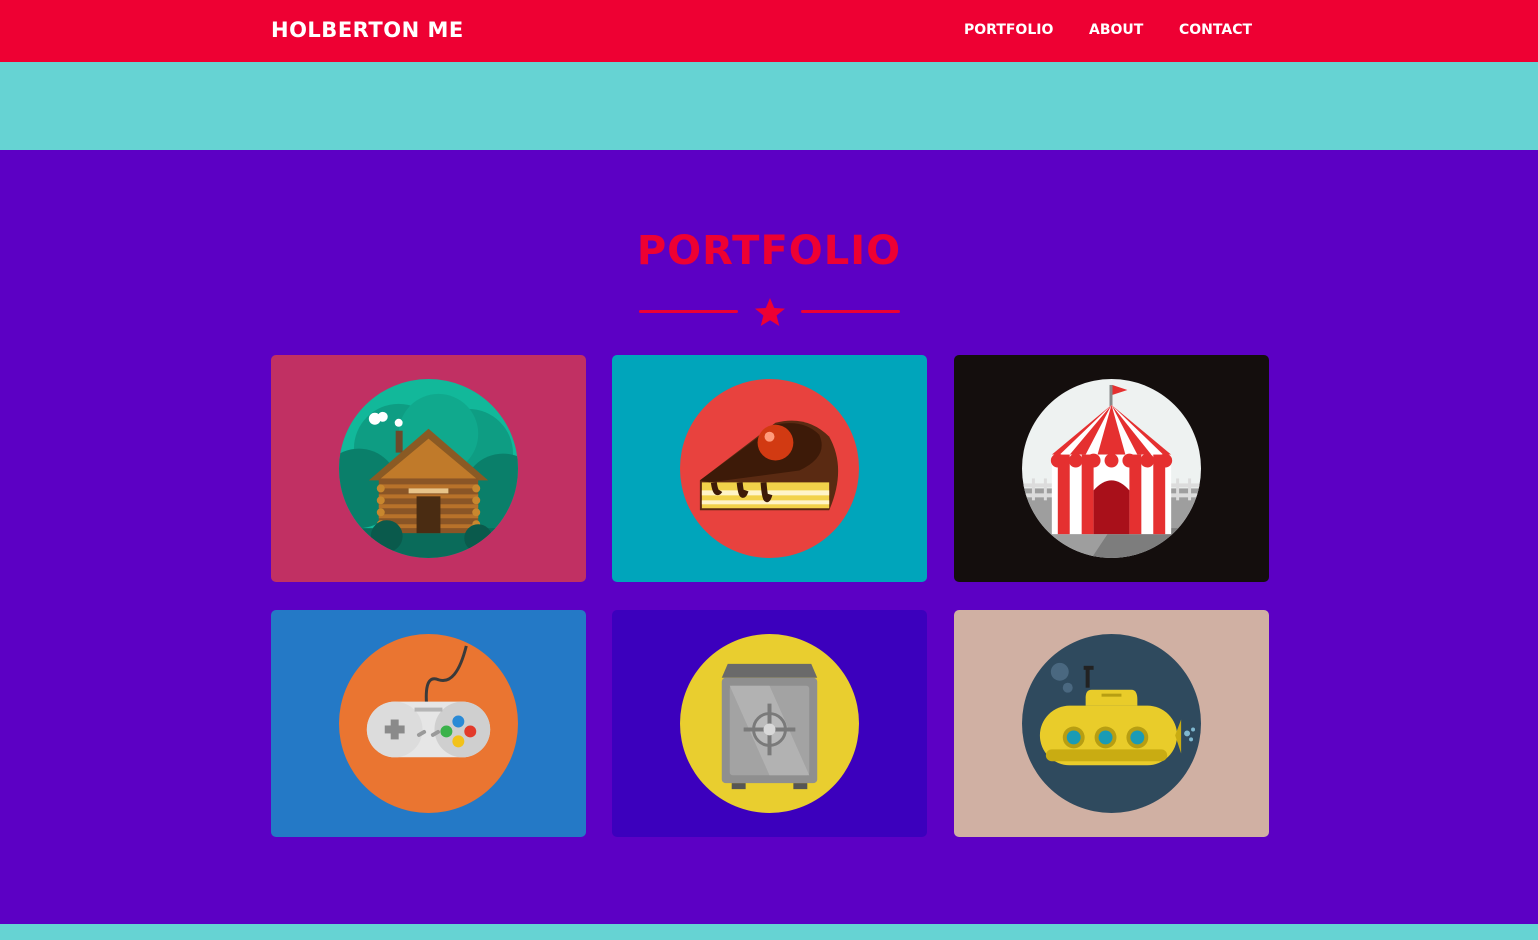 The image size is (1538, 940). I want to click on submarine-icon, so click(1111, 723).